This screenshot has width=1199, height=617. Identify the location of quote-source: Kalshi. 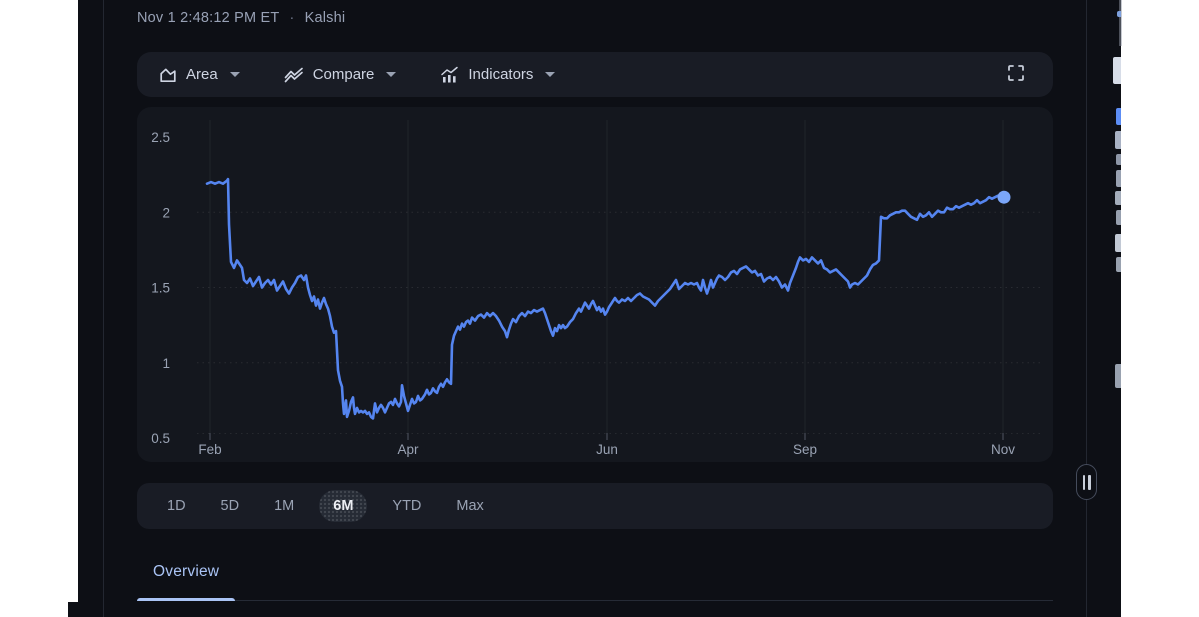
(325, 17).